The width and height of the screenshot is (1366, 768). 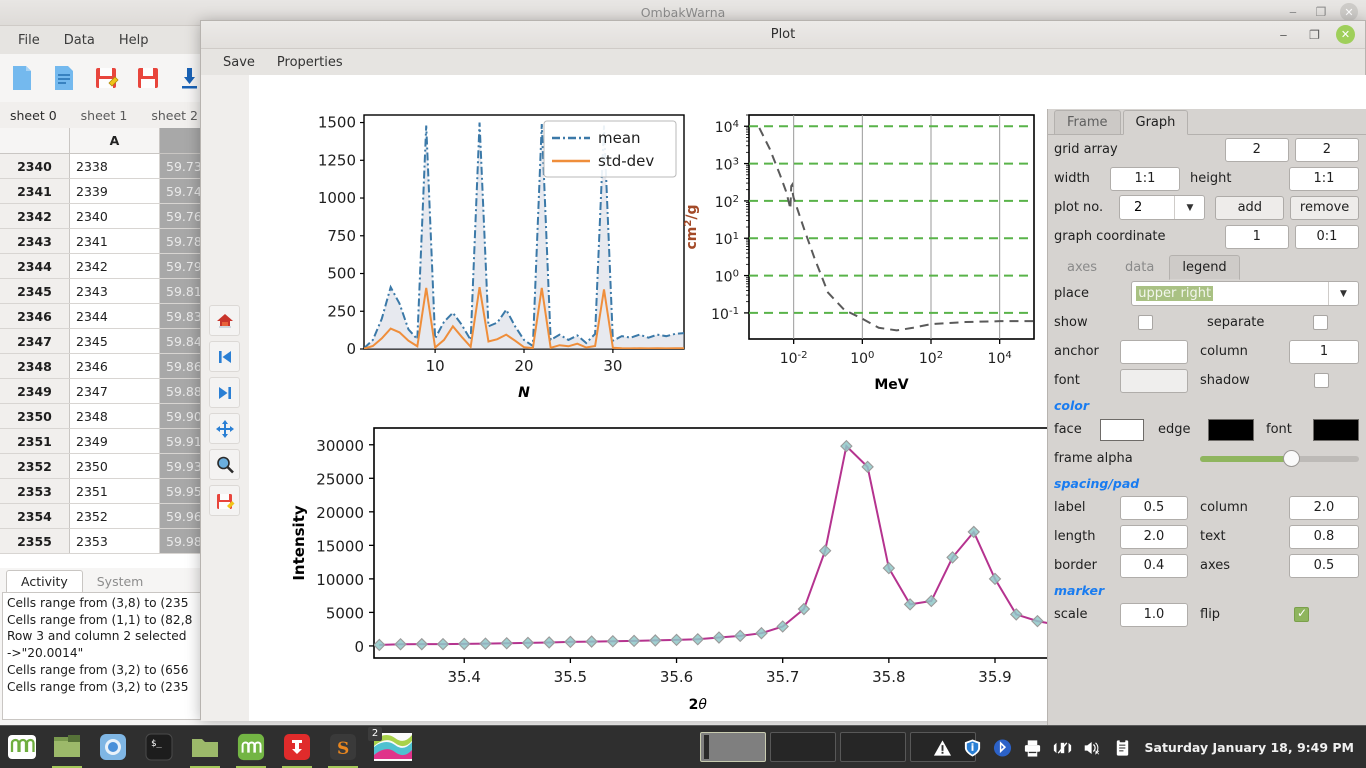 I want to click on font-field, so click(x=1154, y=380).